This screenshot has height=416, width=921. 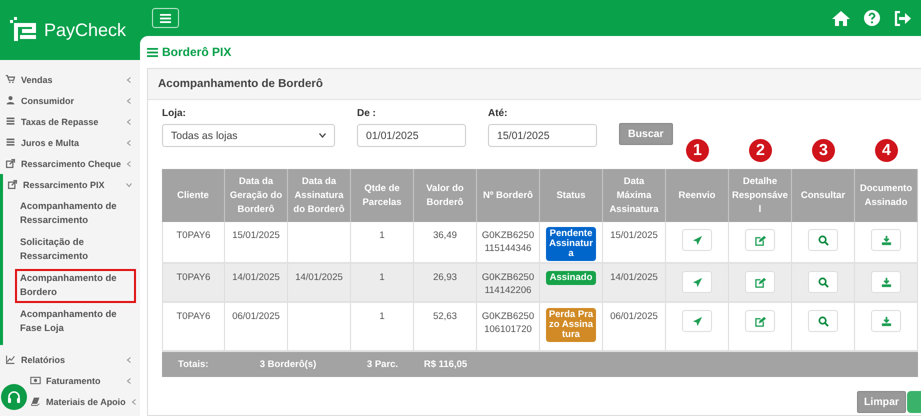 What do you see at coordinates (70, 100) in the screenshot?
I see `sidebar-item: Consumidor` at bounding box center [70, 100].